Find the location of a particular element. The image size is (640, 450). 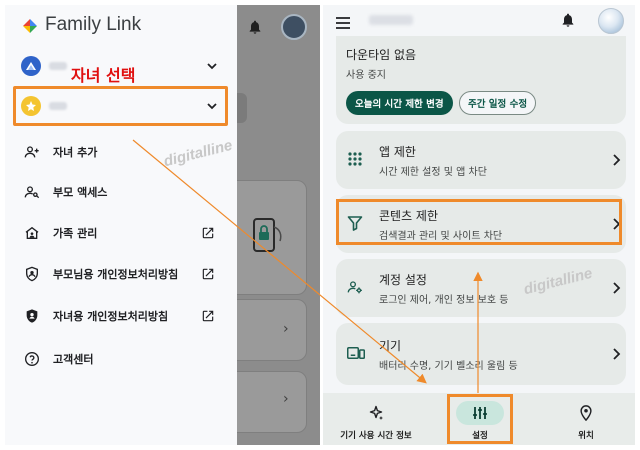

settings-tab-highlight is located at coordinates (480, 419).